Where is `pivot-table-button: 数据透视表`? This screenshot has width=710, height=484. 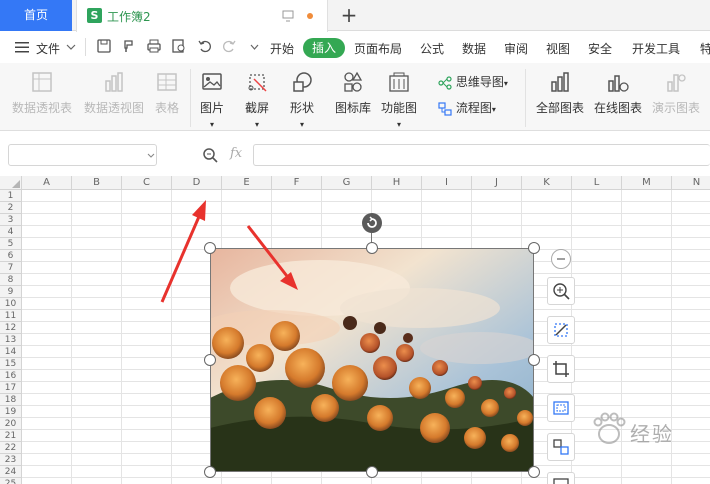
pivot-table-button: 数据透视表 is located at coordinates (42, 93).